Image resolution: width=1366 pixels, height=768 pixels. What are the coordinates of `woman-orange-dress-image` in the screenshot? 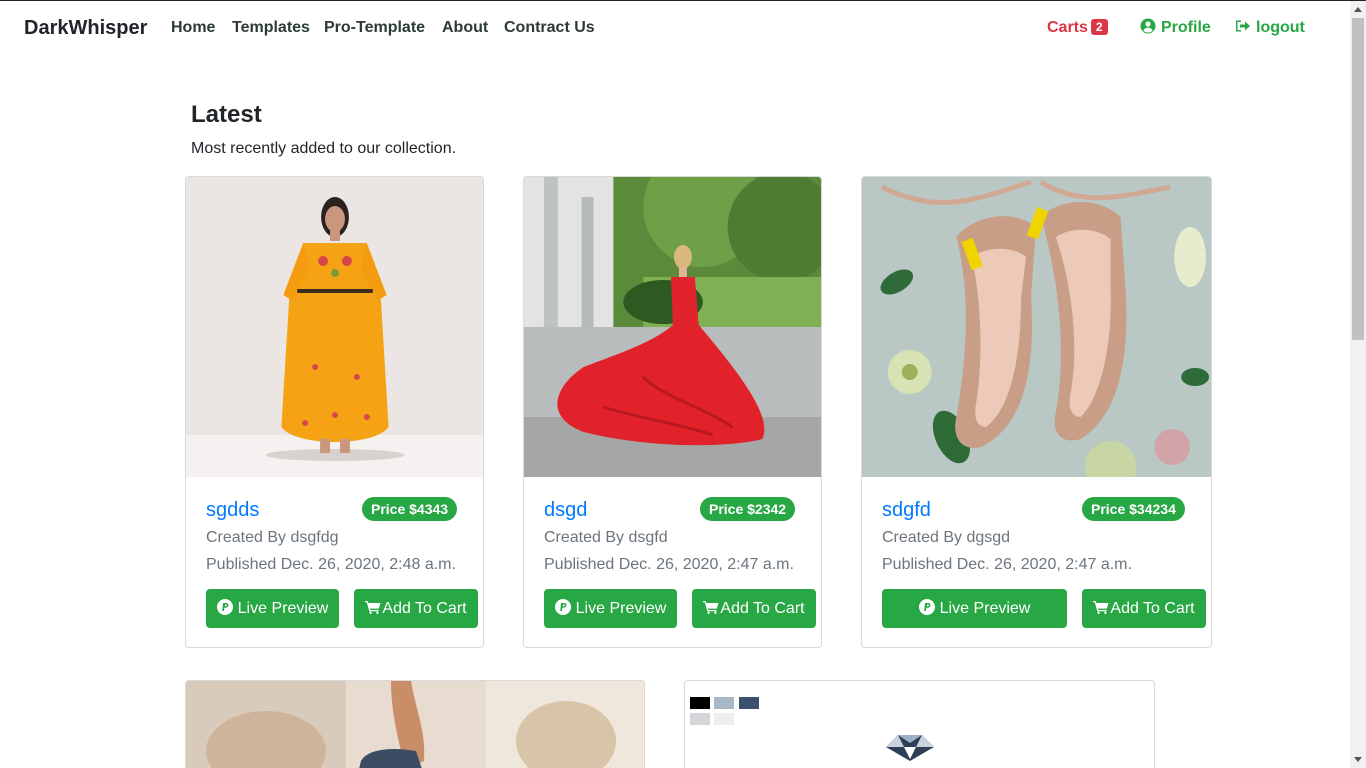 It's located at (334, 327).